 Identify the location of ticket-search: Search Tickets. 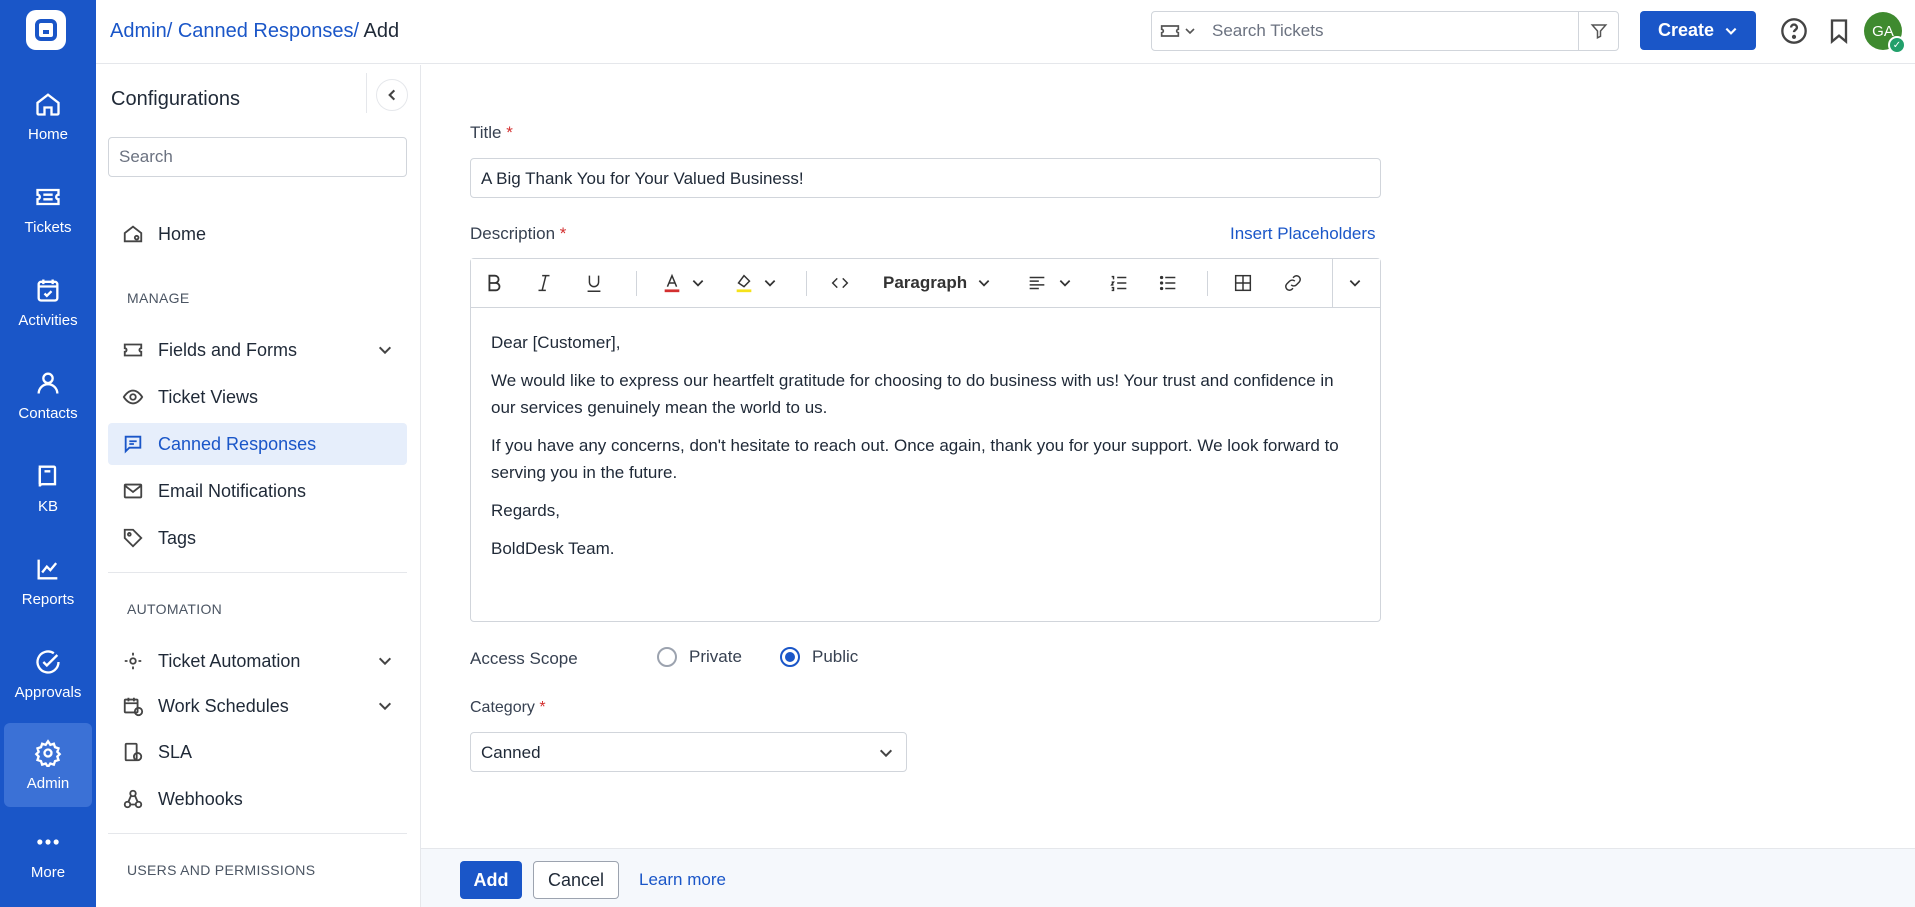
(1385, 31).